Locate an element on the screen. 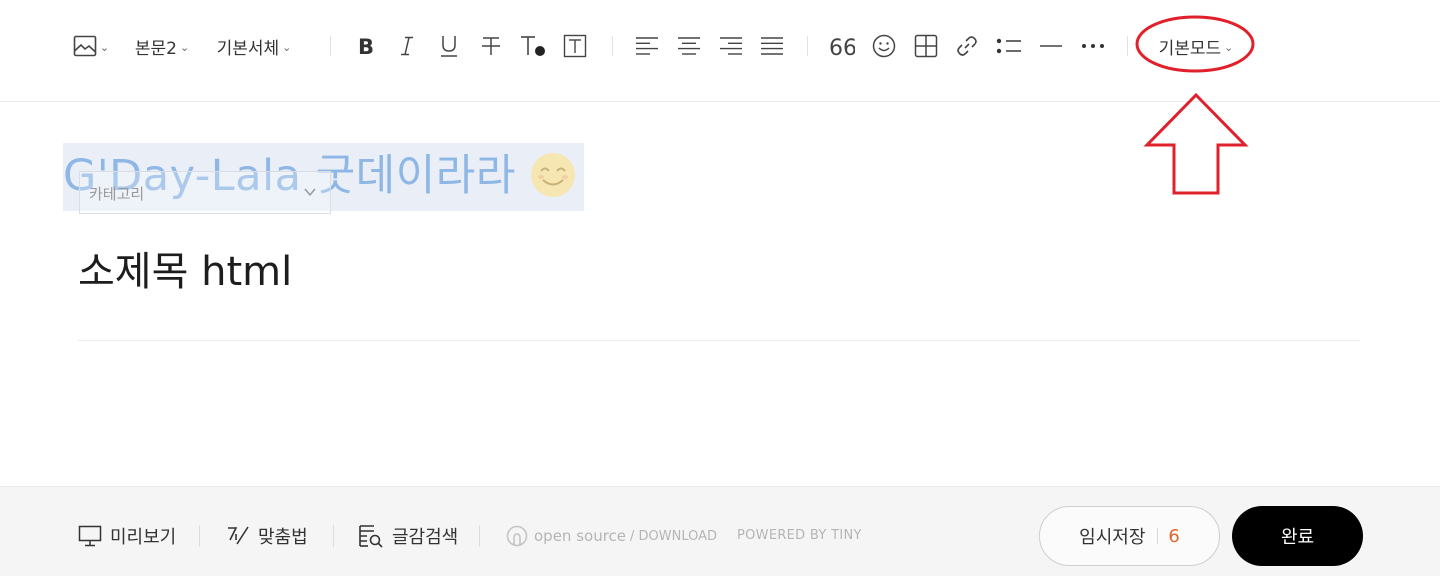 This screenshot has height=576, width=1440. align-right-icon is located at coordinates (731, 46).